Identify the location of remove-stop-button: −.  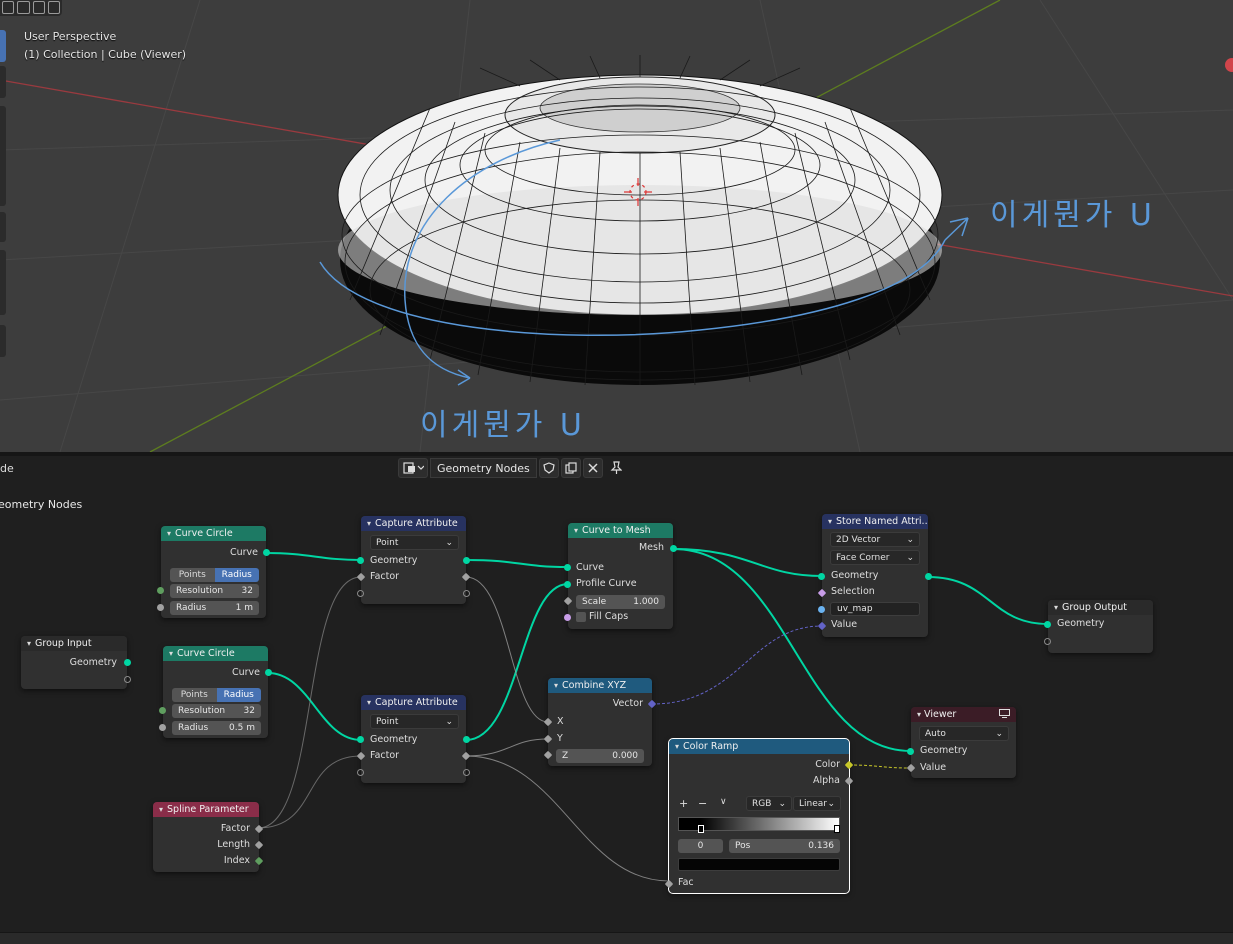
(702, 803).